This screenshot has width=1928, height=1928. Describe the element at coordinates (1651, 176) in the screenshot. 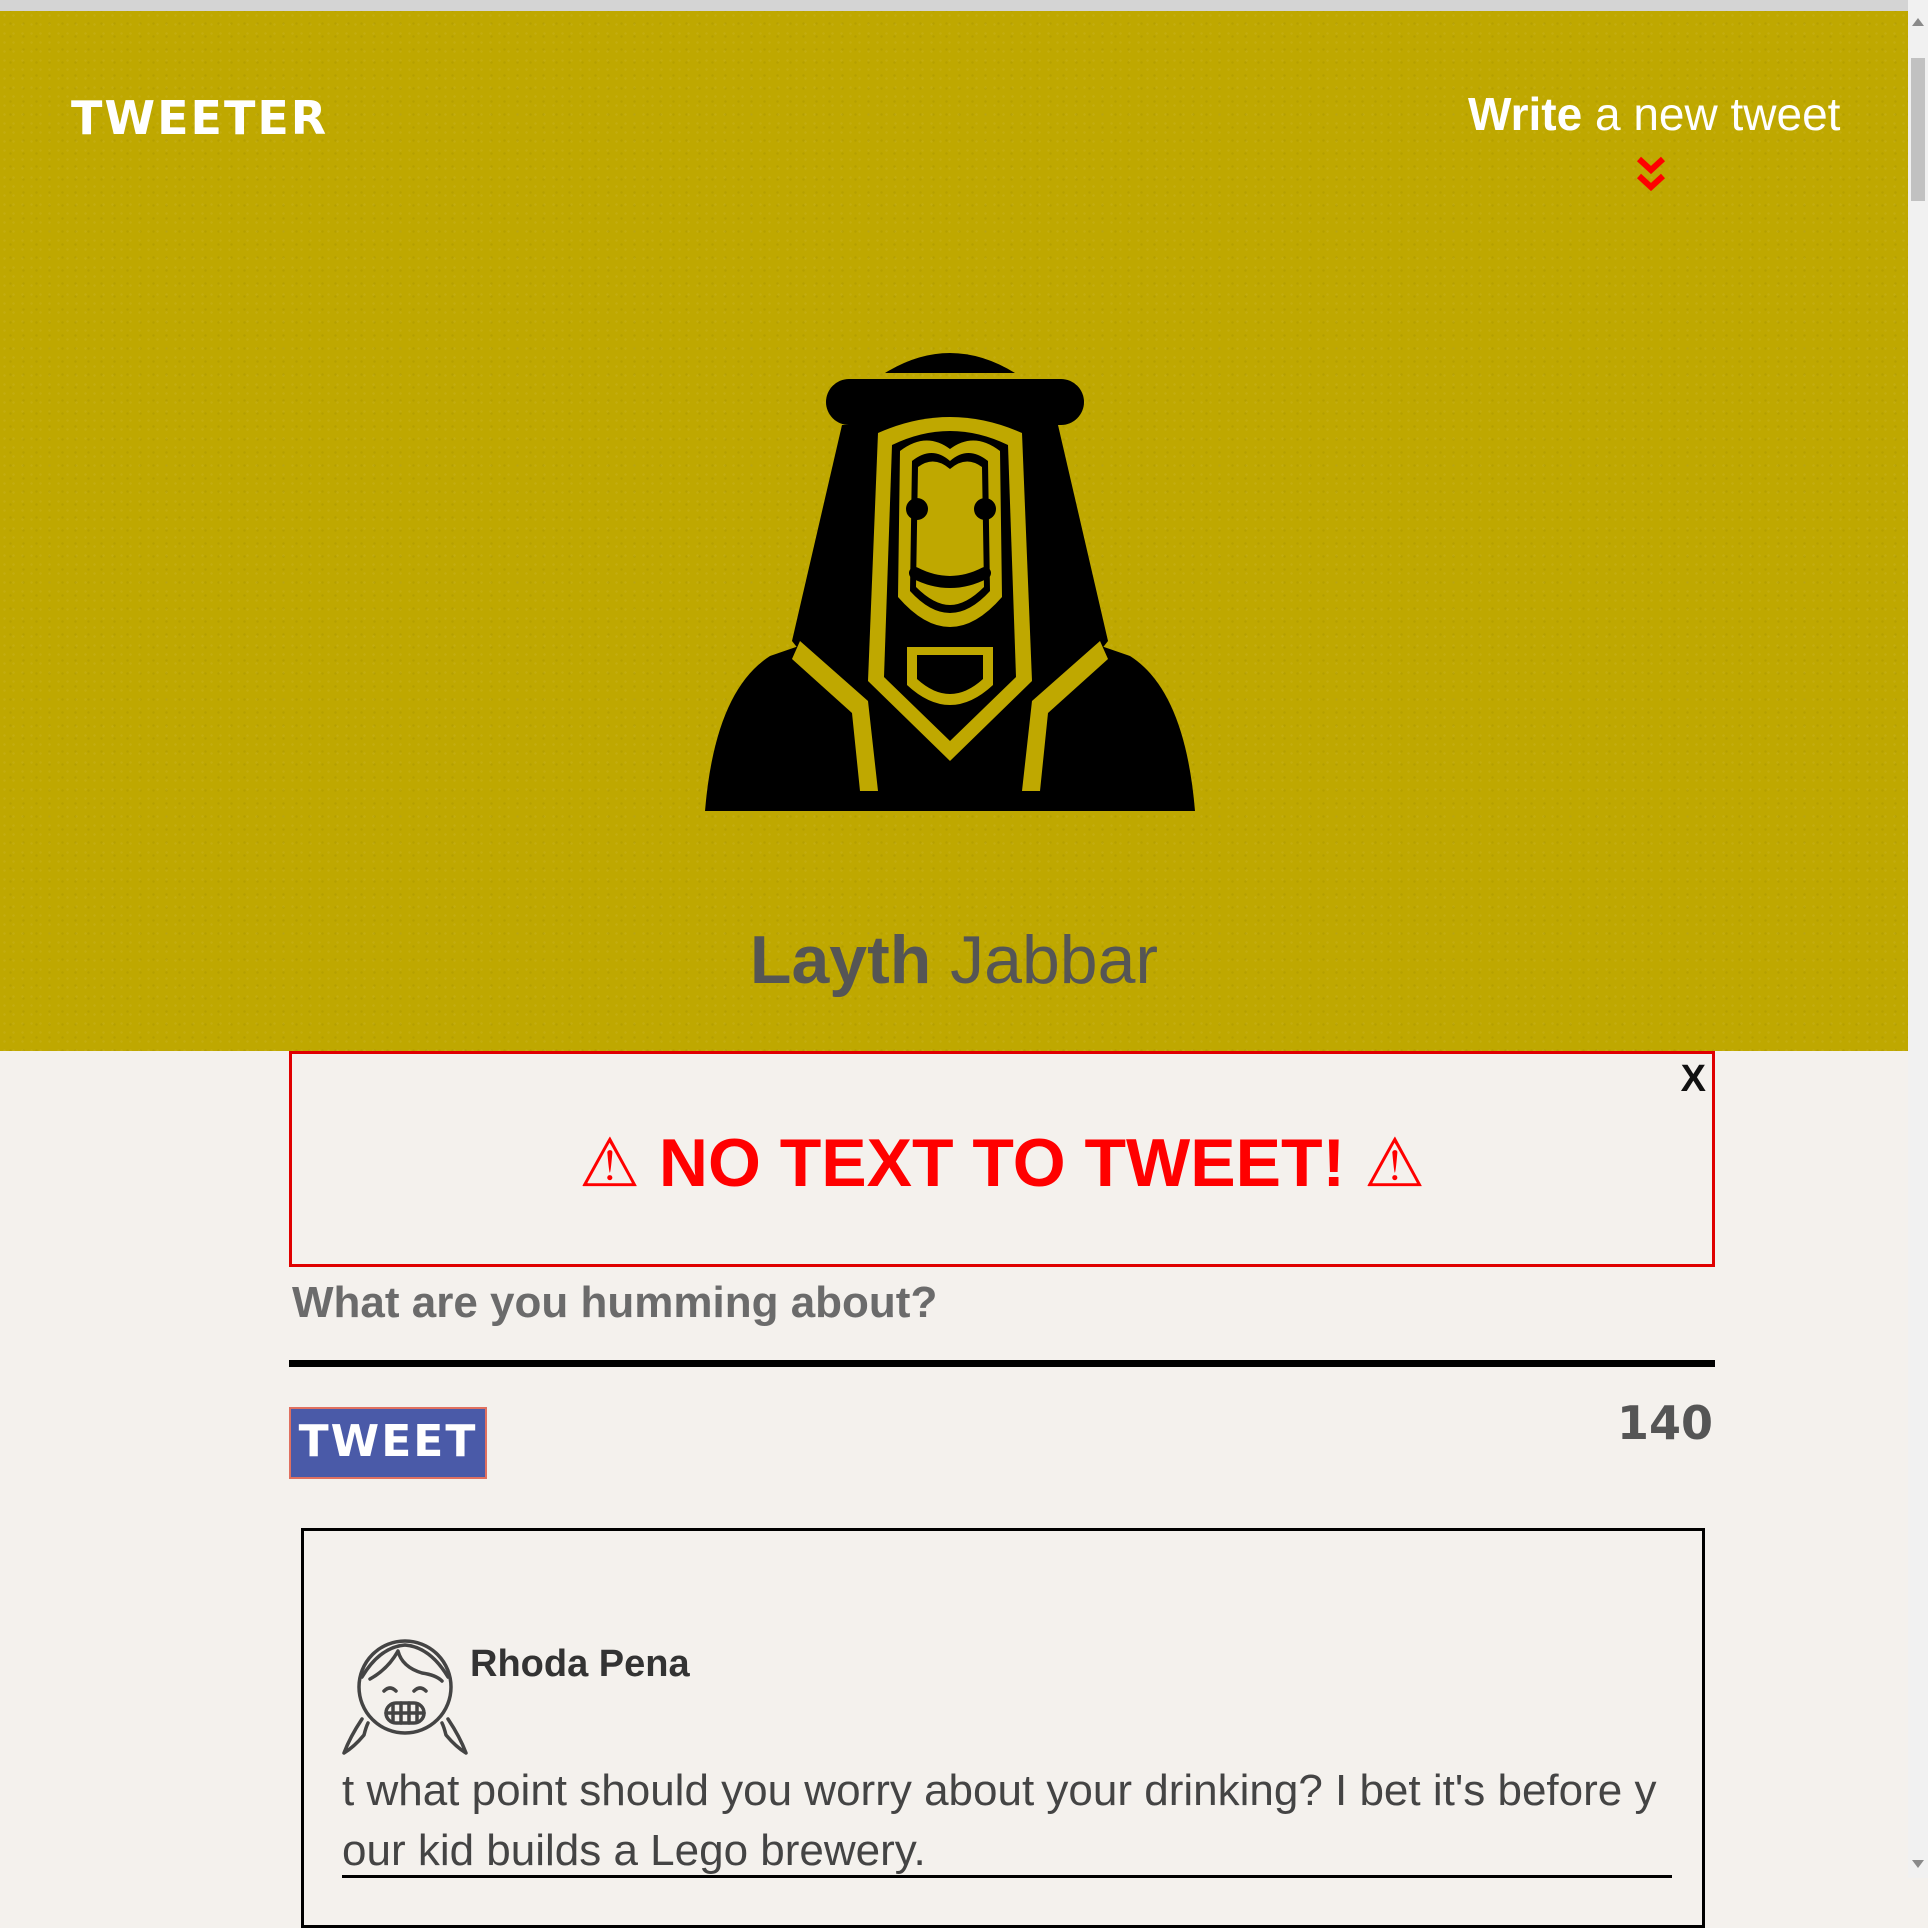

I see `double-chevron-down-icon` at that location.